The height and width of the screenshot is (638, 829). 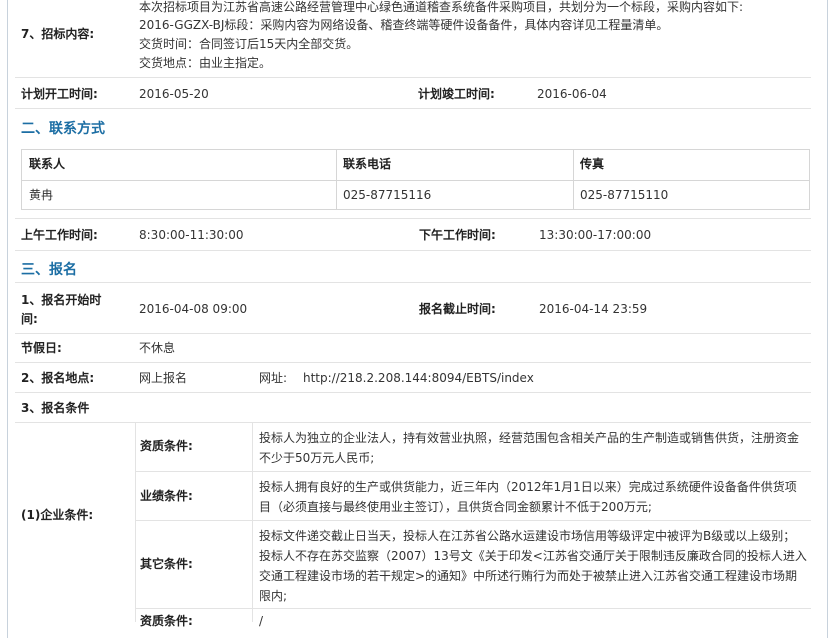 What do you see at coordinates (418, 378) in the screenshot?
I see `registration-url-link: http://218.2.208.144:8094/EBTS/index` at bounding box center [418, 378].